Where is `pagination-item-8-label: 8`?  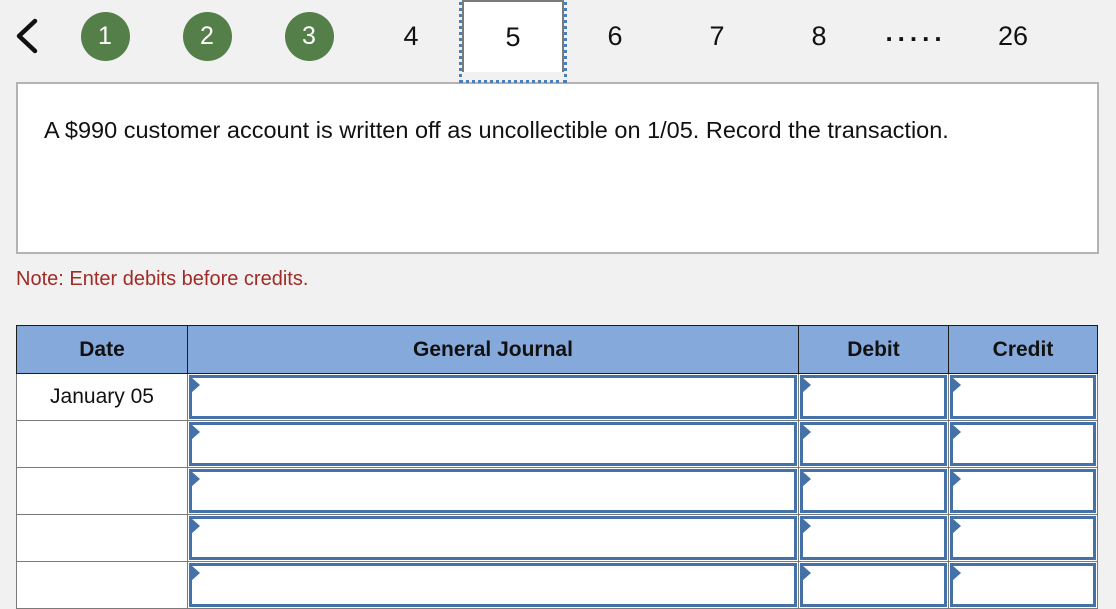 pagination-item-8-label: 8 is located at coordinates (819, 35).